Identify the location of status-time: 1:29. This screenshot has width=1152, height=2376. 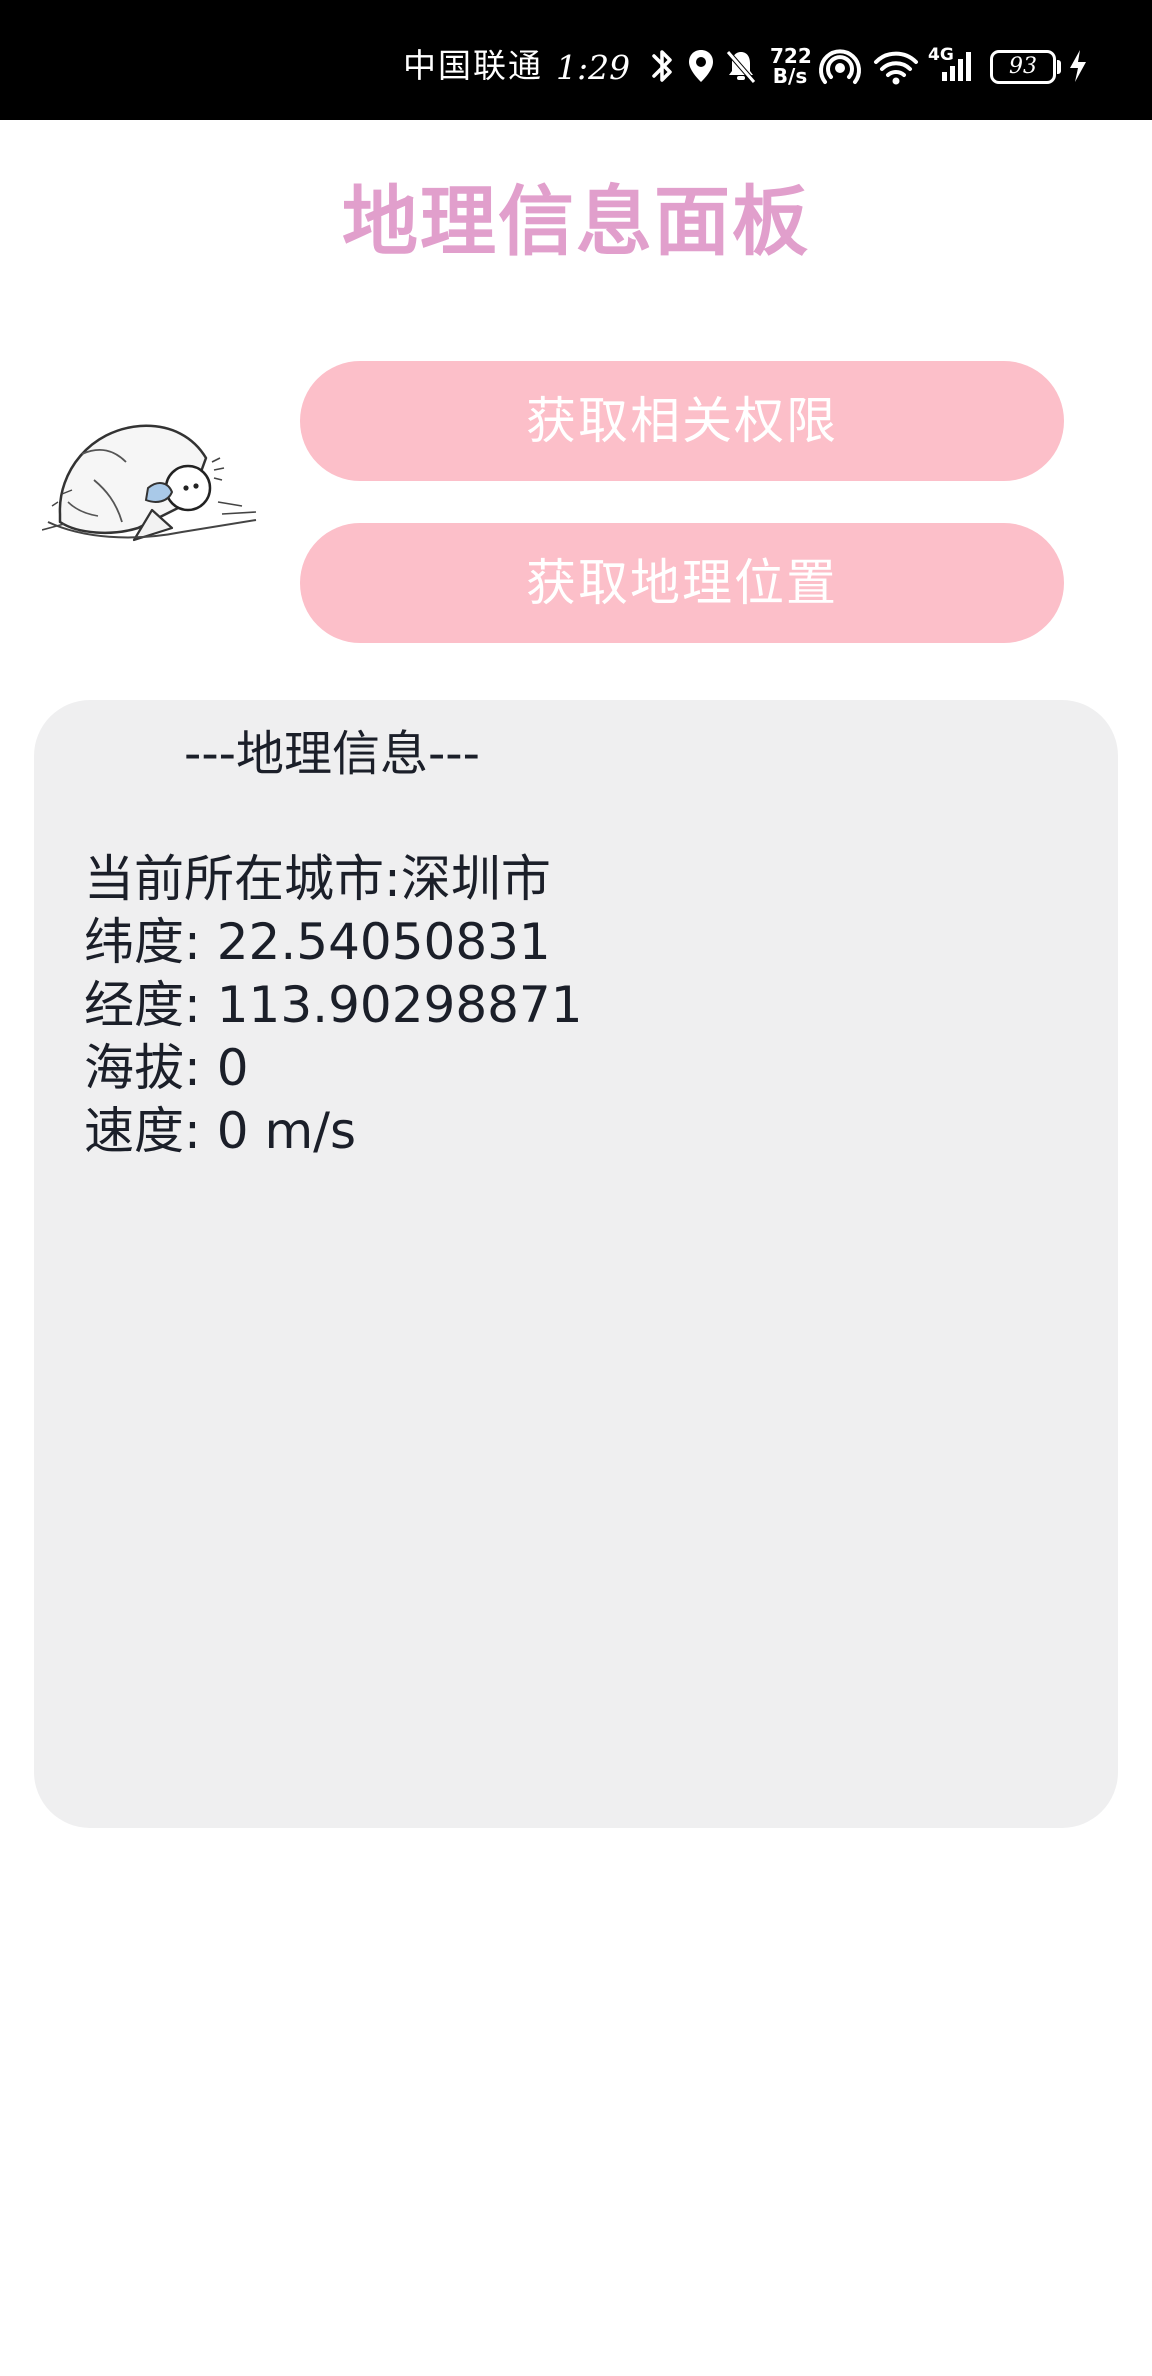
(593, 67).